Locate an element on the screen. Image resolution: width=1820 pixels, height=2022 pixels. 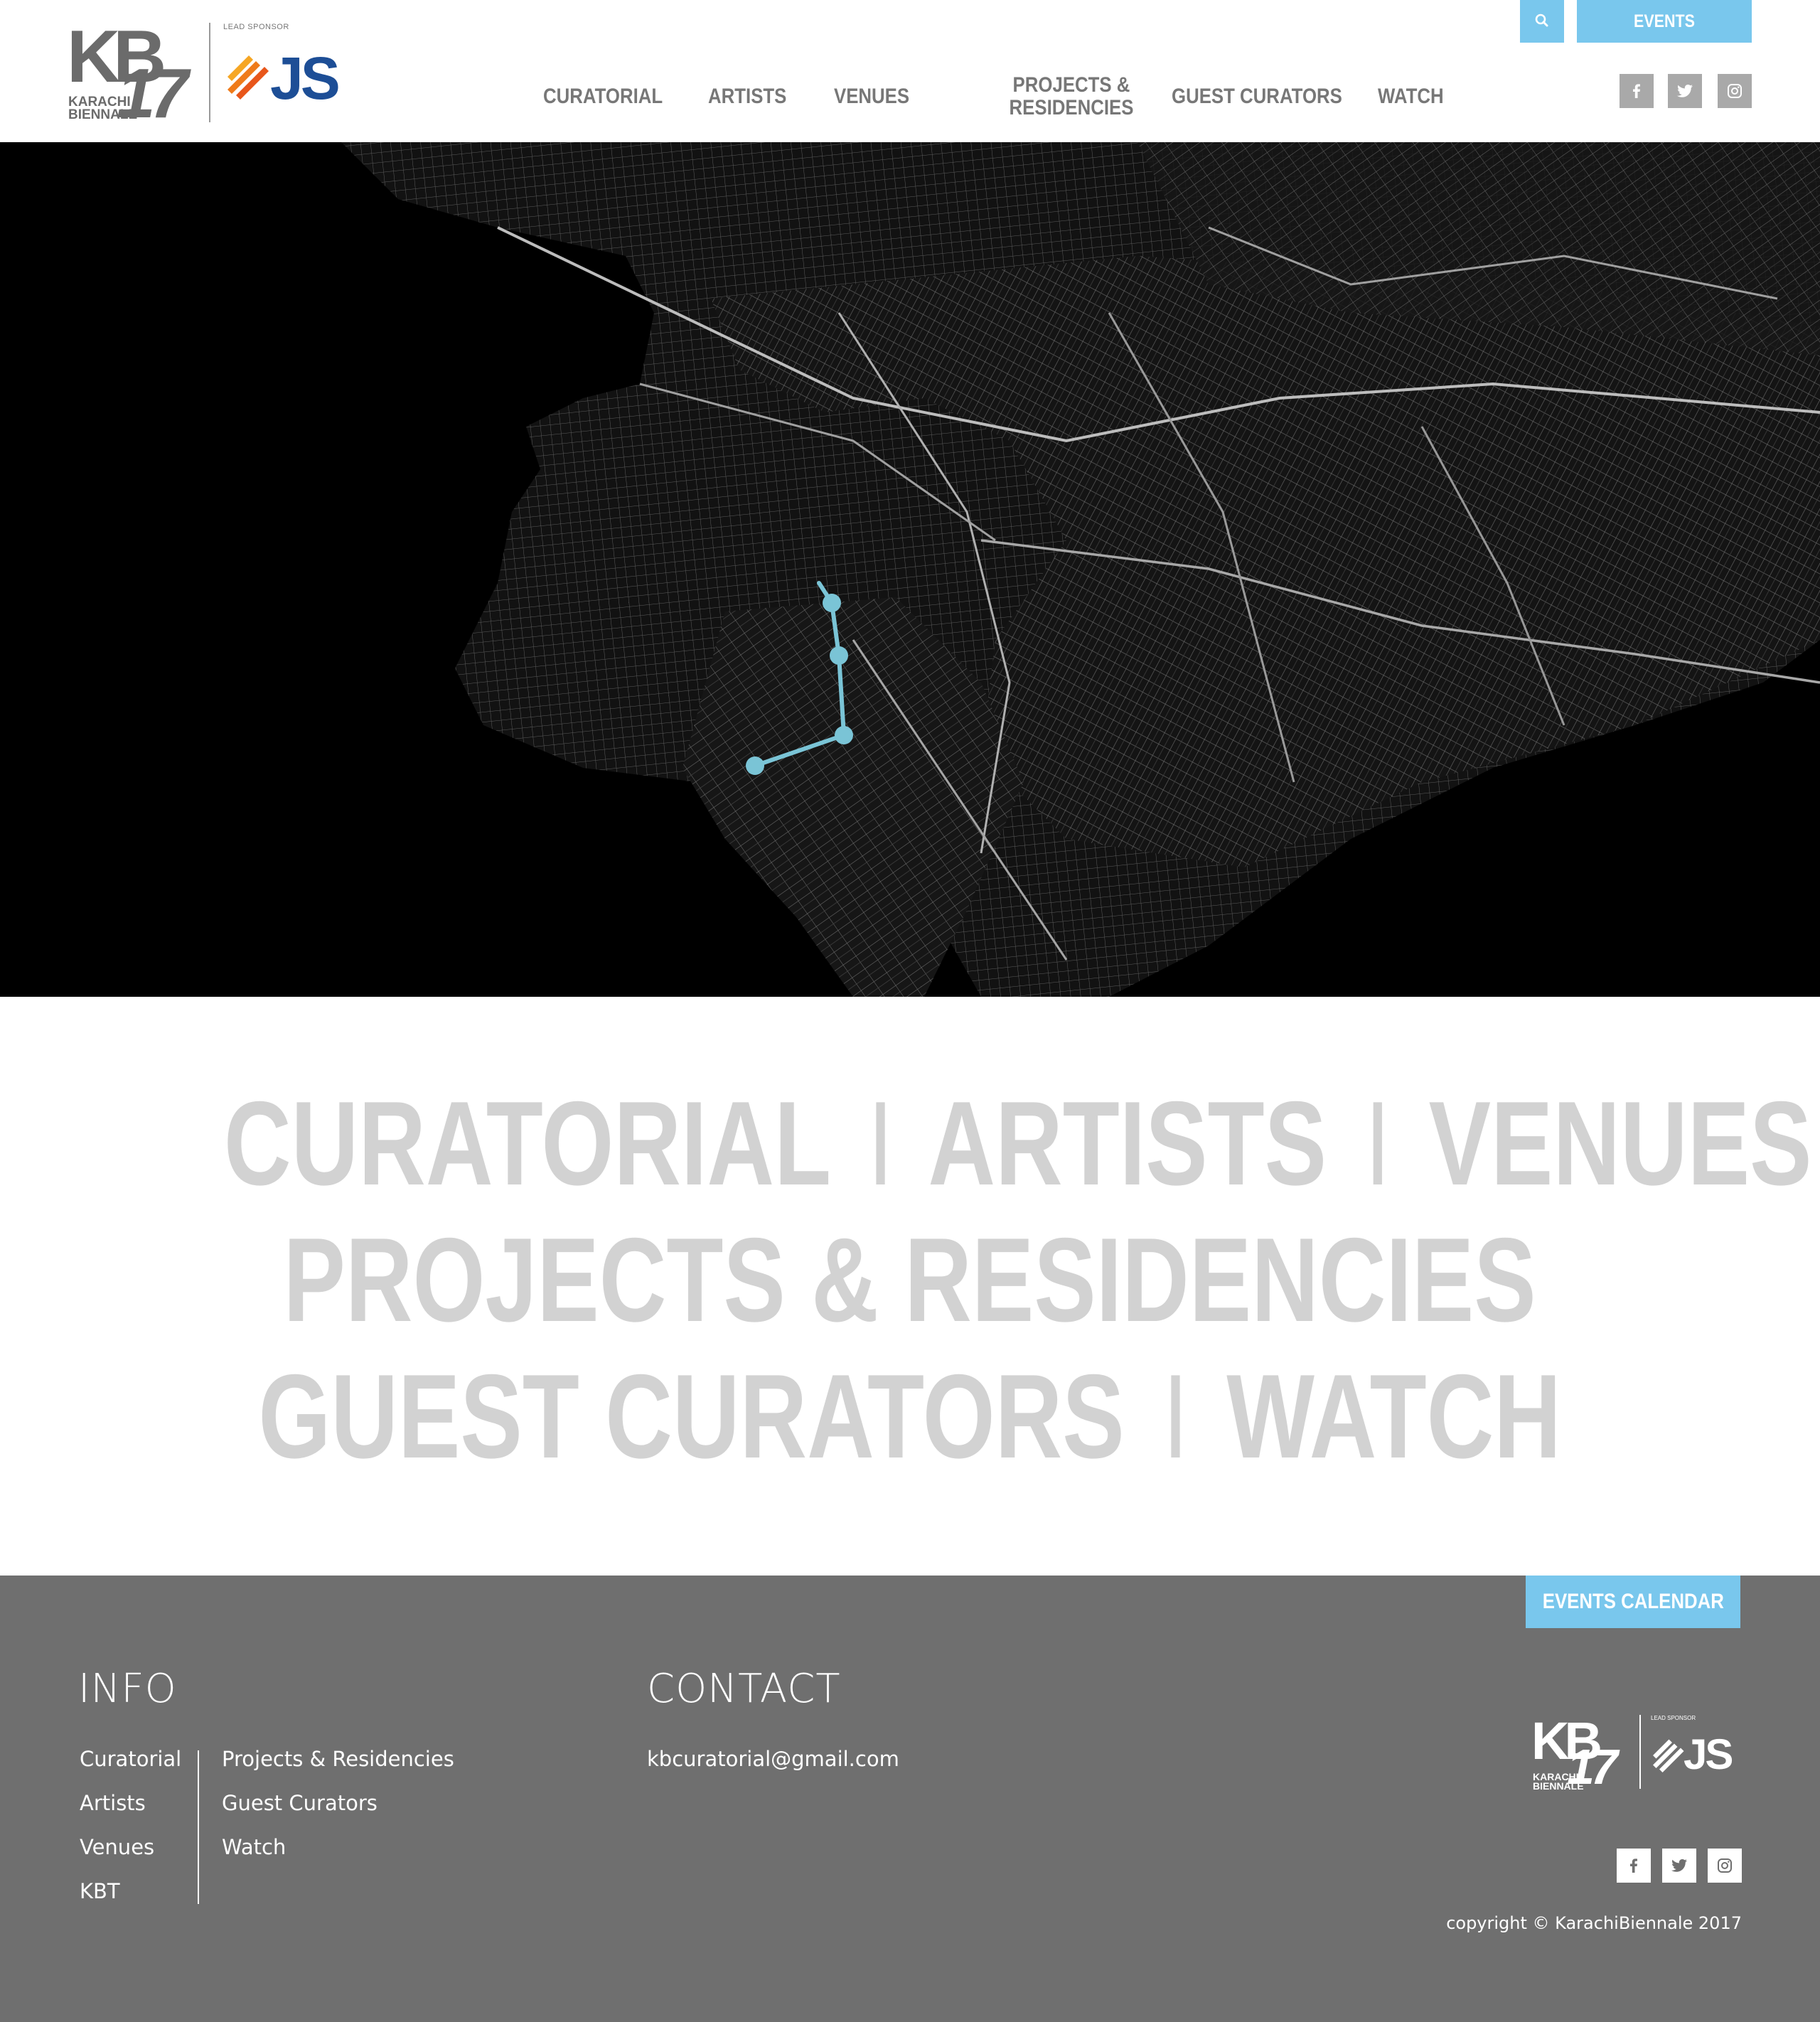
nav-projects-line1: PROJECTS & is located at coordinates (1071, 85).